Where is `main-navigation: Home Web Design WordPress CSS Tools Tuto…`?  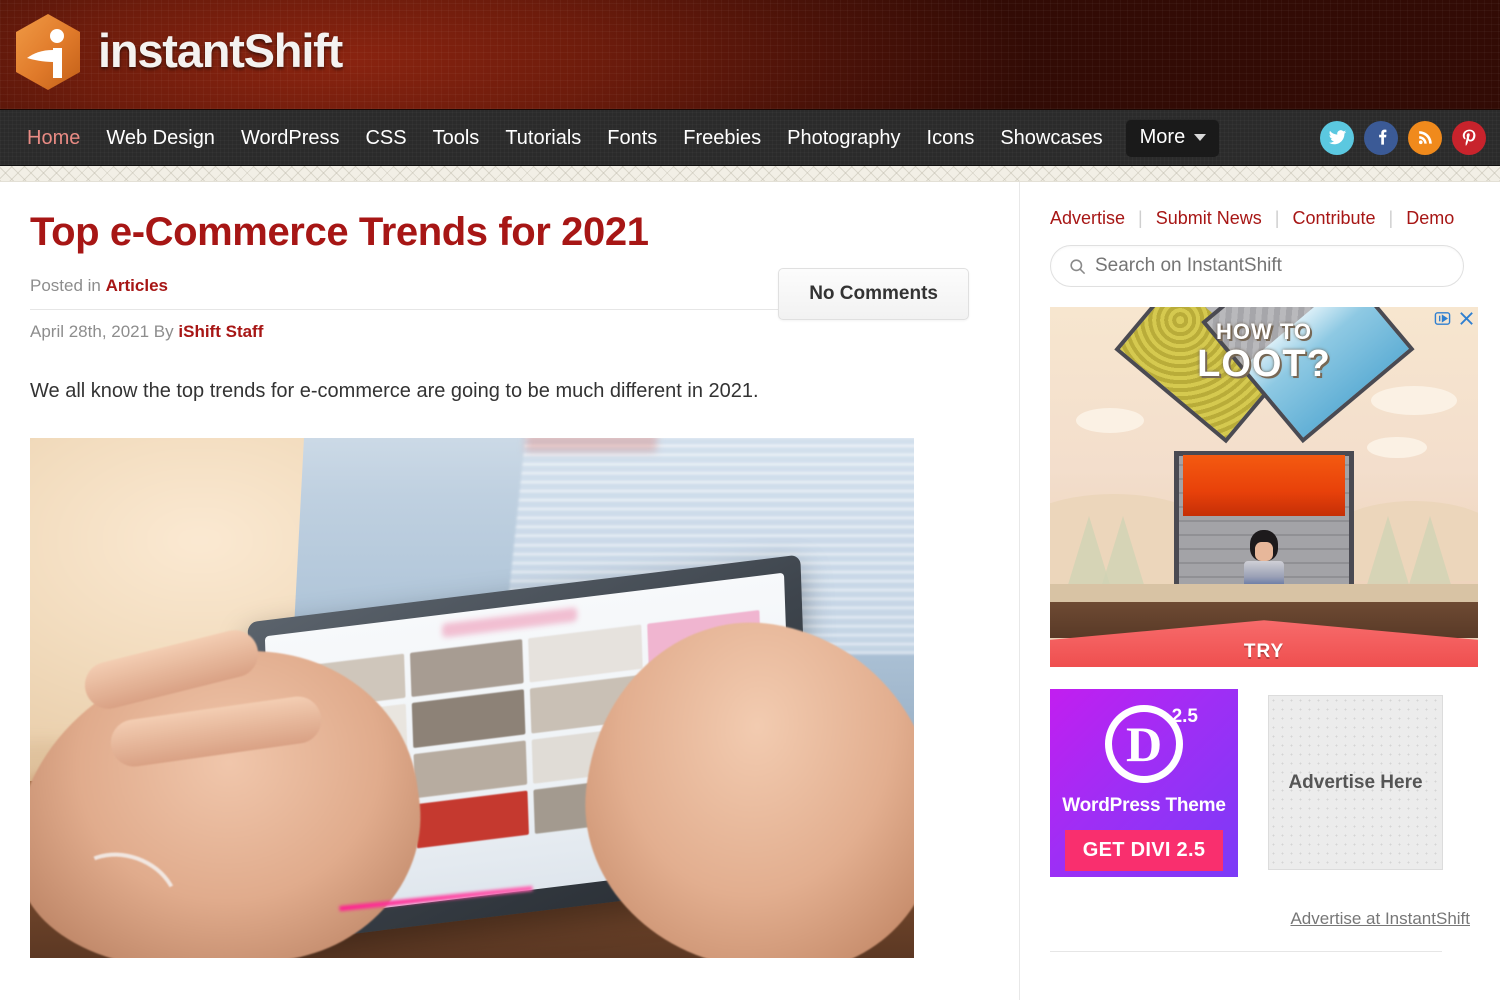 main-navigation: Home Web Design WordPress CSS Tools Tuto… is located at coordinates (750, 138).